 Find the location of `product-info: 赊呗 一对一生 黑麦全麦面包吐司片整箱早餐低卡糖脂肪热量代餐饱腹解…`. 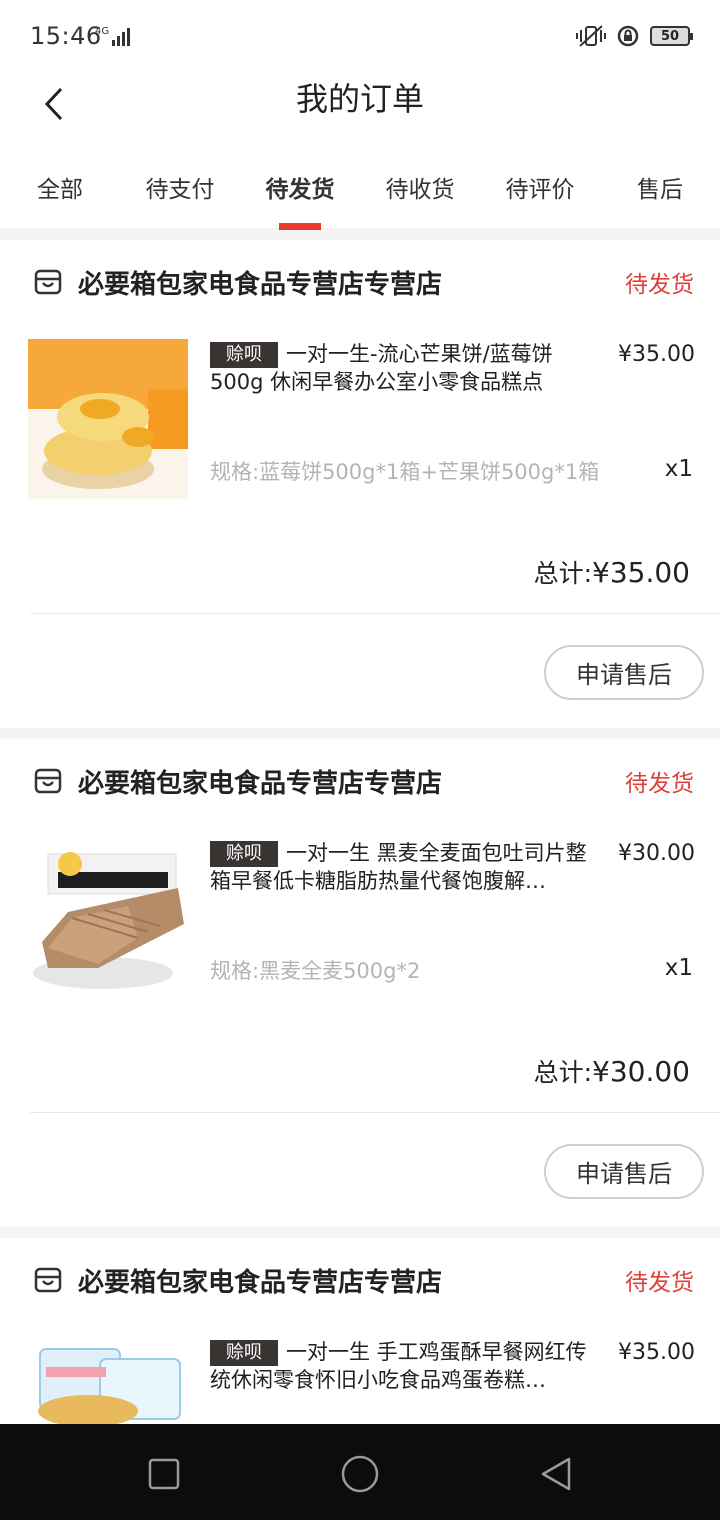

product-info: 赊呗 一对一生 黑麦全麦面包吐司片整箱早餐低卡糖脂肪热量代餐饱腹解… is located at coordinates (407, 867).